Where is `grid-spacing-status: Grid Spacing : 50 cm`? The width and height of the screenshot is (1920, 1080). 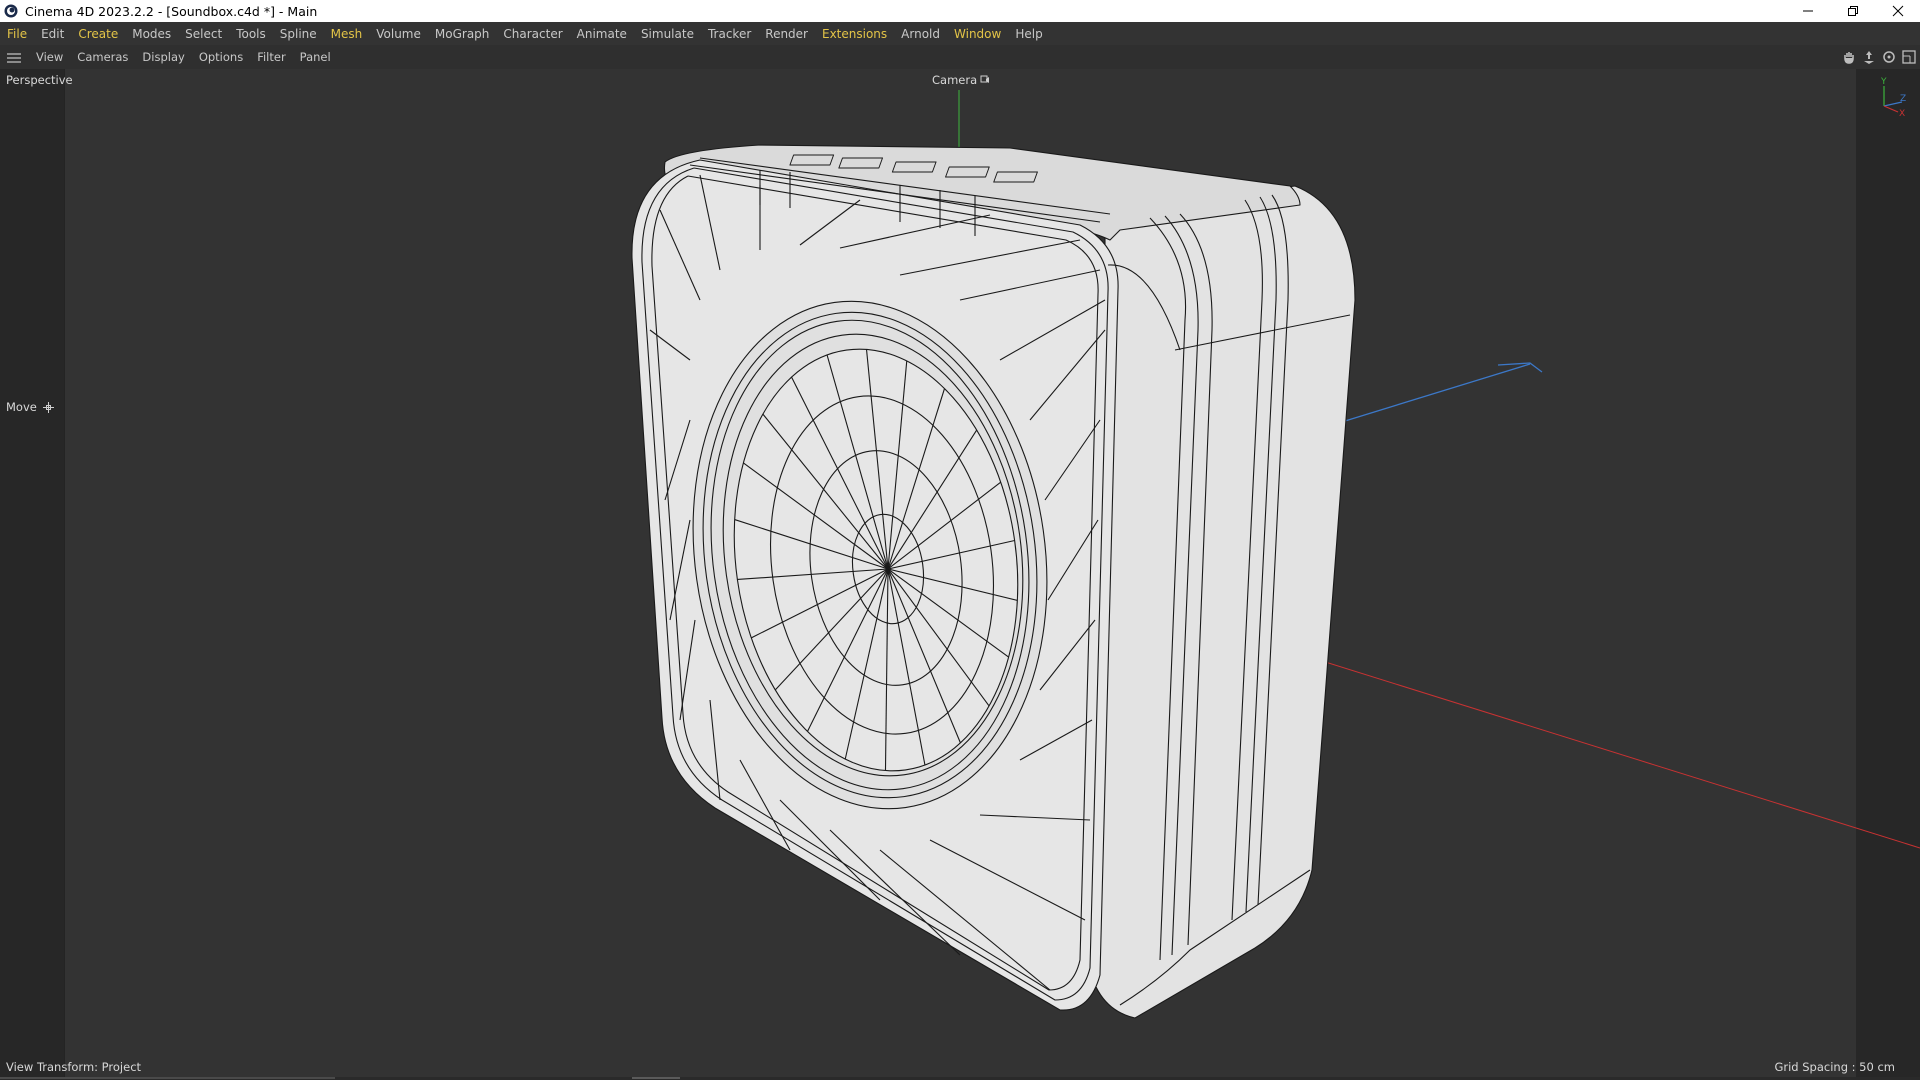 grid-spacing-status: Grid Spacing : 50 cm is located at coordinates (1834, 1067).